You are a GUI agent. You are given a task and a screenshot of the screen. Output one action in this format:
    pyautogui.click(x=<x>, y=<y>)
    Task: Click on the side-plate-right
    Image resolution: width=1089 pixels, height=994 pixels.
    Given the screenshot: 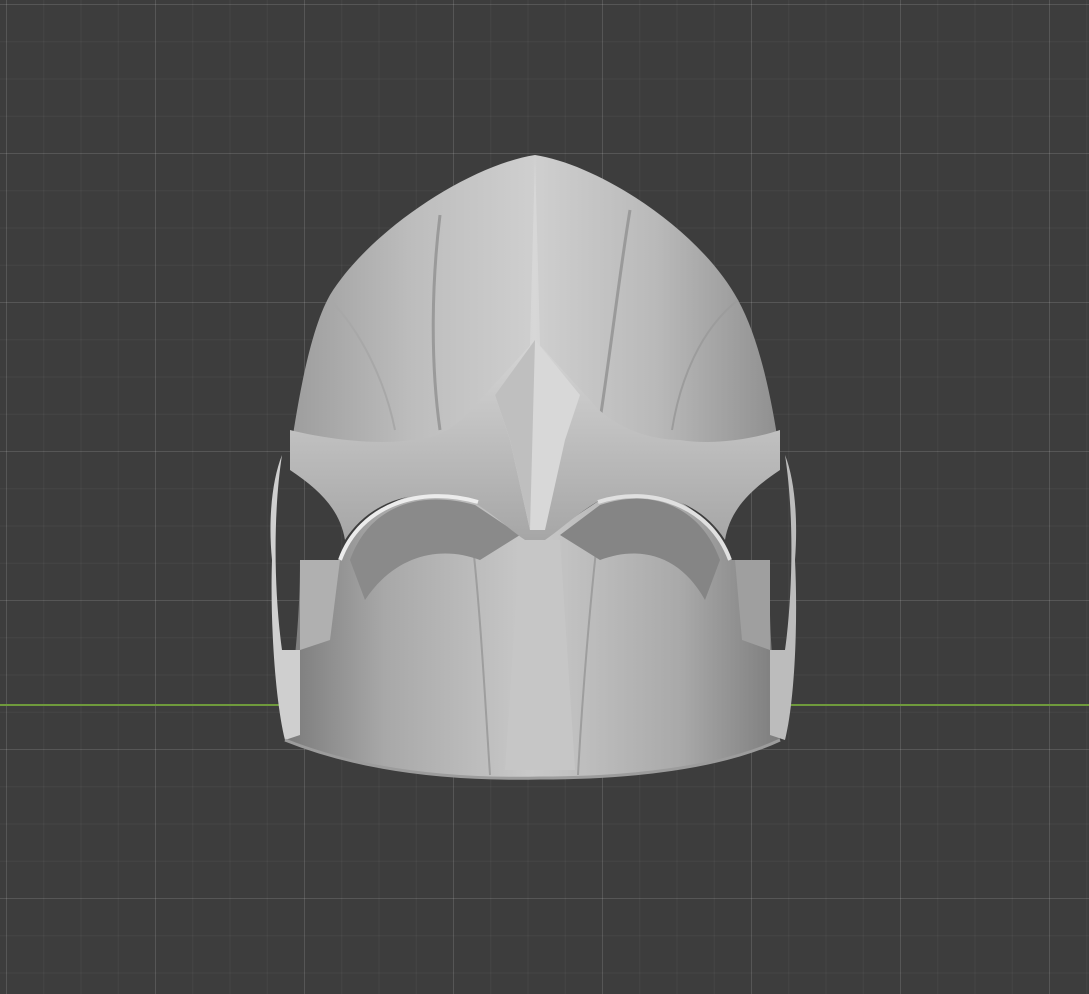 What is the action you would take?
    pyautogui.click(x=783, y=597)
    